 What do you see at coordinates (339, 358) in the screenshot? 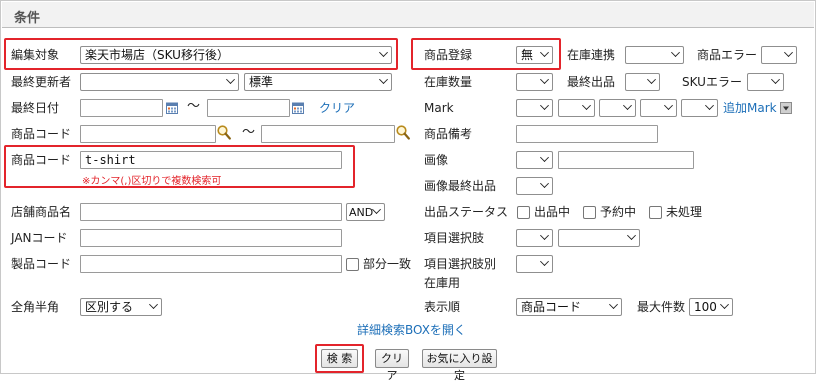
I see `search-button: 検 索` at bounding box center [339, 358].